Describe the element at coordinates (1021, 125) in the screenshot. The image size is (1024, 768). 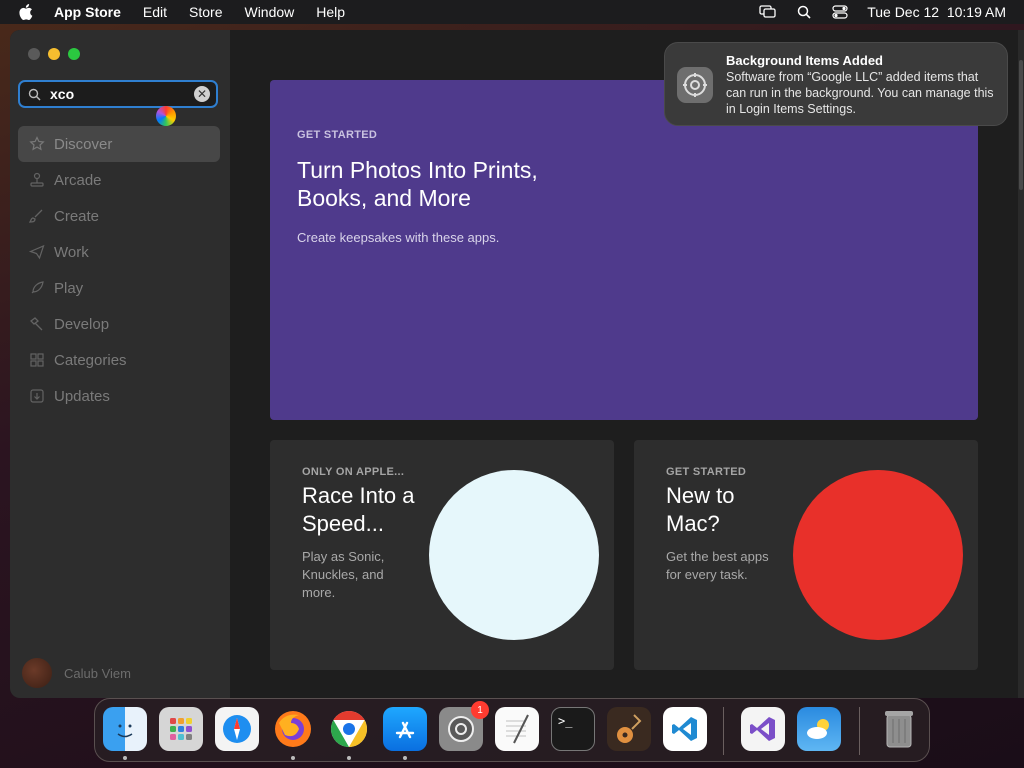
I see `scrollbar-thumb` at that location.